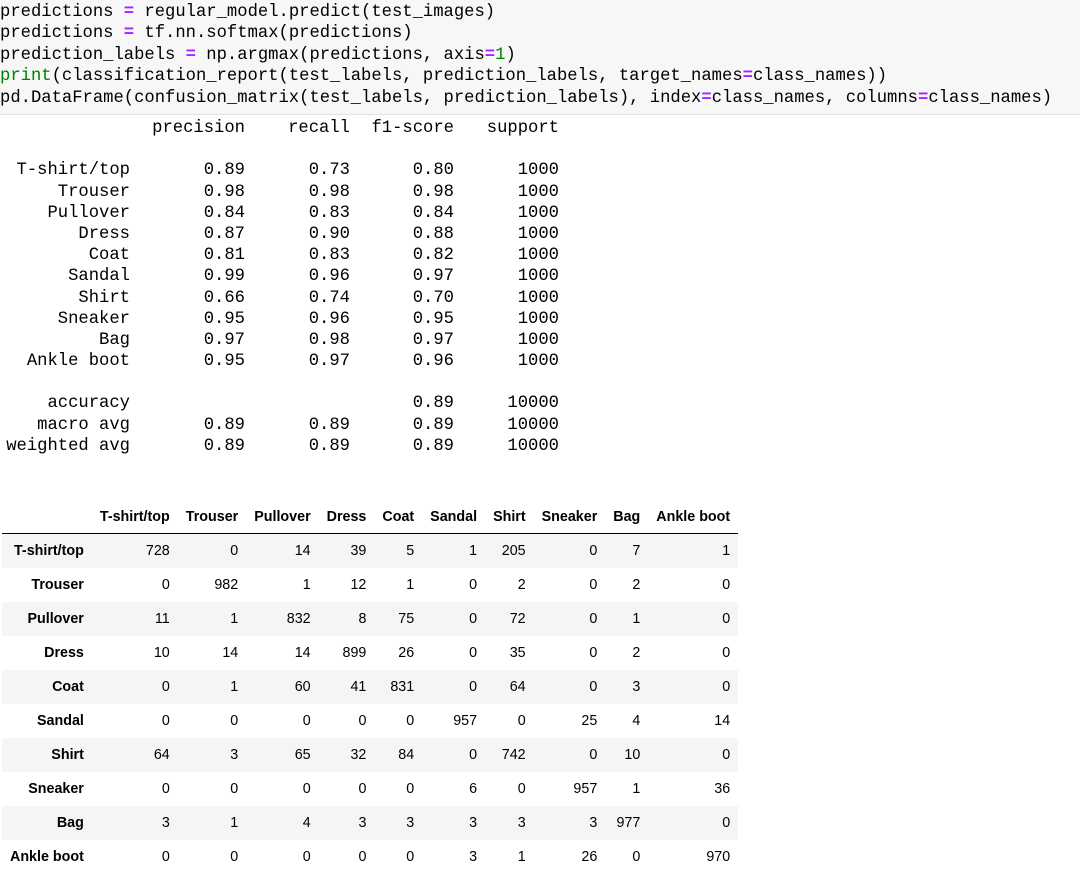 This screenshot has height=877, width=1080. I want to click on matrix-cell: 742, so click(513, 755).